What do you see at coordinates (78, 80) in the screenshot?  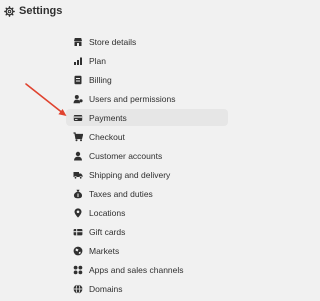 I see `billing-receipt-icon` at bounding box center [78, 80].